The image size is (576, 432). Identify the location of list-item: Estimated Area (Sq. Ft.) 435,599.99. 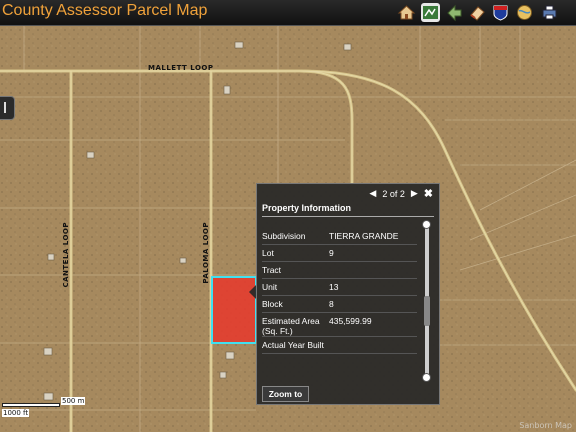
(339, 325).